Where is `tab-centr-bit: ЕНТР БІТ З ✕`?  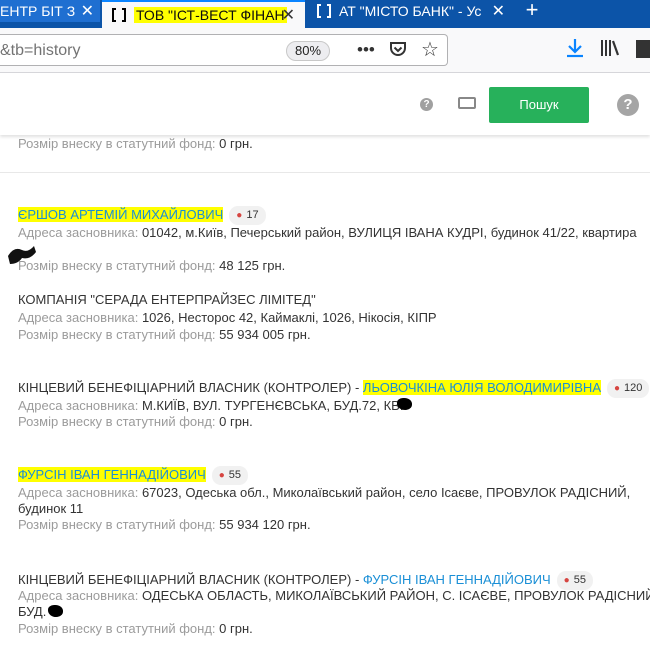
tab-centr-bit: ЕНТР БІТ З ✕ is located at coordinates (50, 11).